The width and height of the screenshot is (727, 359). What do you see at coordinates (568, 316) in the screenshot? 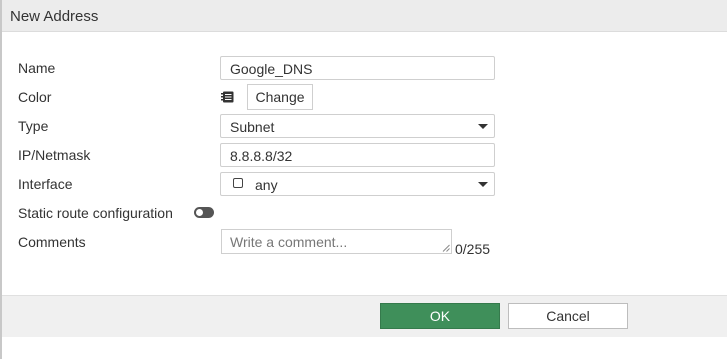
I see `cancel-button: Cancel` at bounding box center [568, 316].